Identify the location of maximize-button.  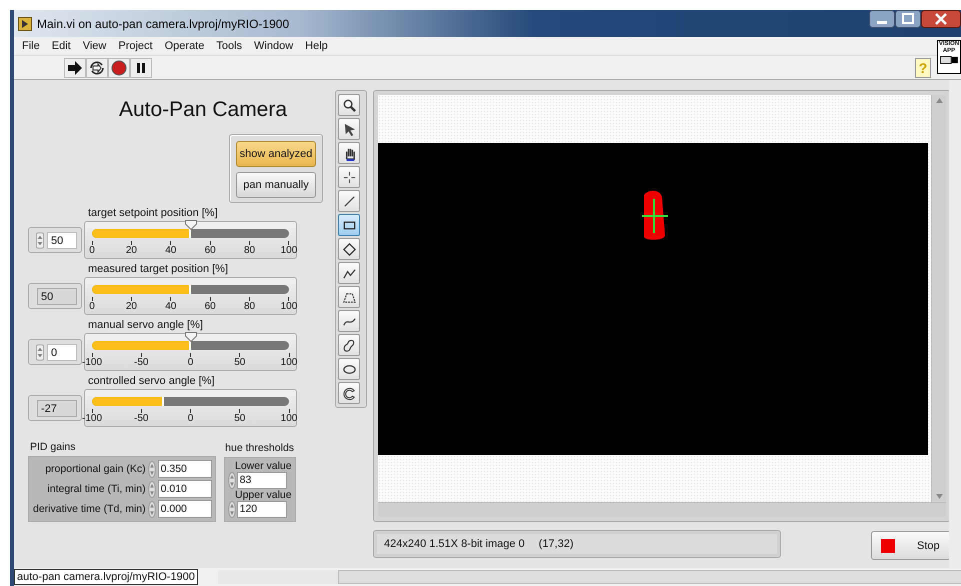
(908, 19).